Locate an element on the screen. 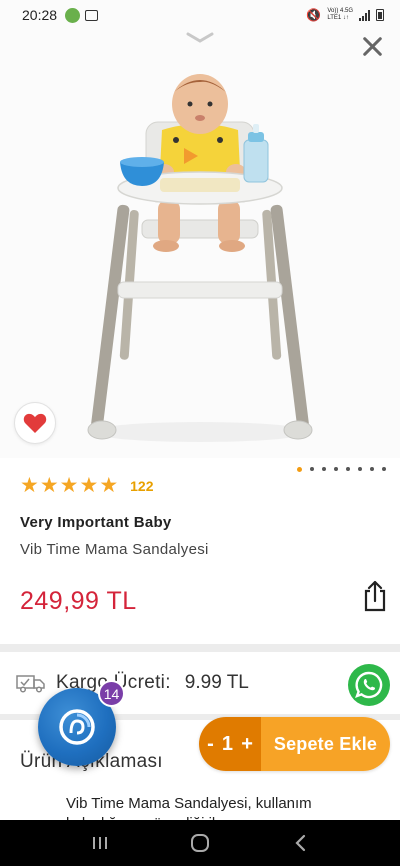 This screenshot has height=866, width=400. product-name: Vib Time Mama Sandalyesi is located at coordinates (114, 549).